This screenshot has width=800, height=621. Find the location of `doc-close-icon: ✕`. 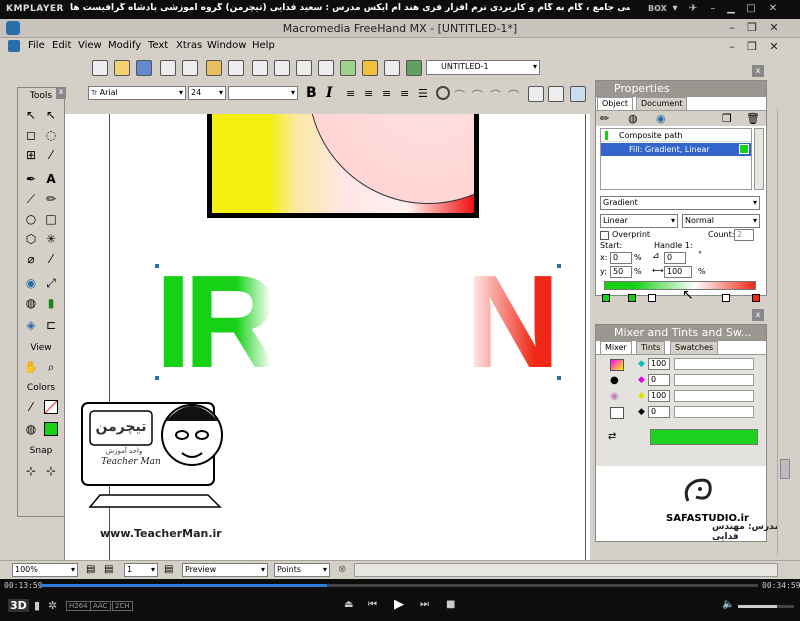

doc-close-icon: ✕ is located at coordinates (774, 47).